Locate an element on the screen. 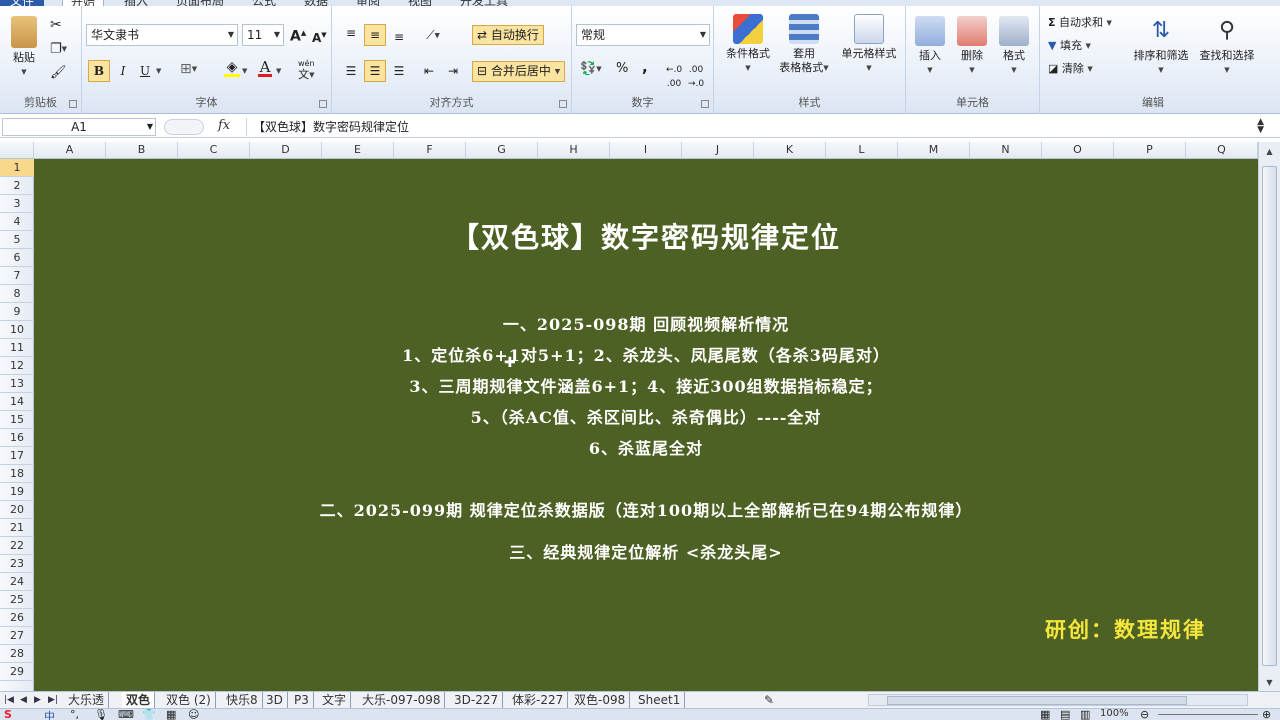 The image size is (1280, 720). page-layout-view-icon: ▤ is located at coordinates (1065, 714).